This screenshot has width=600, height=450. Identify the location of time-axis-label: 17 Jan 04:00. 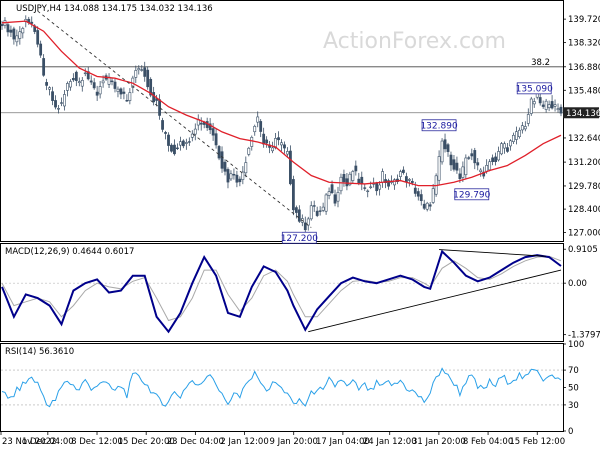
(343, 442).